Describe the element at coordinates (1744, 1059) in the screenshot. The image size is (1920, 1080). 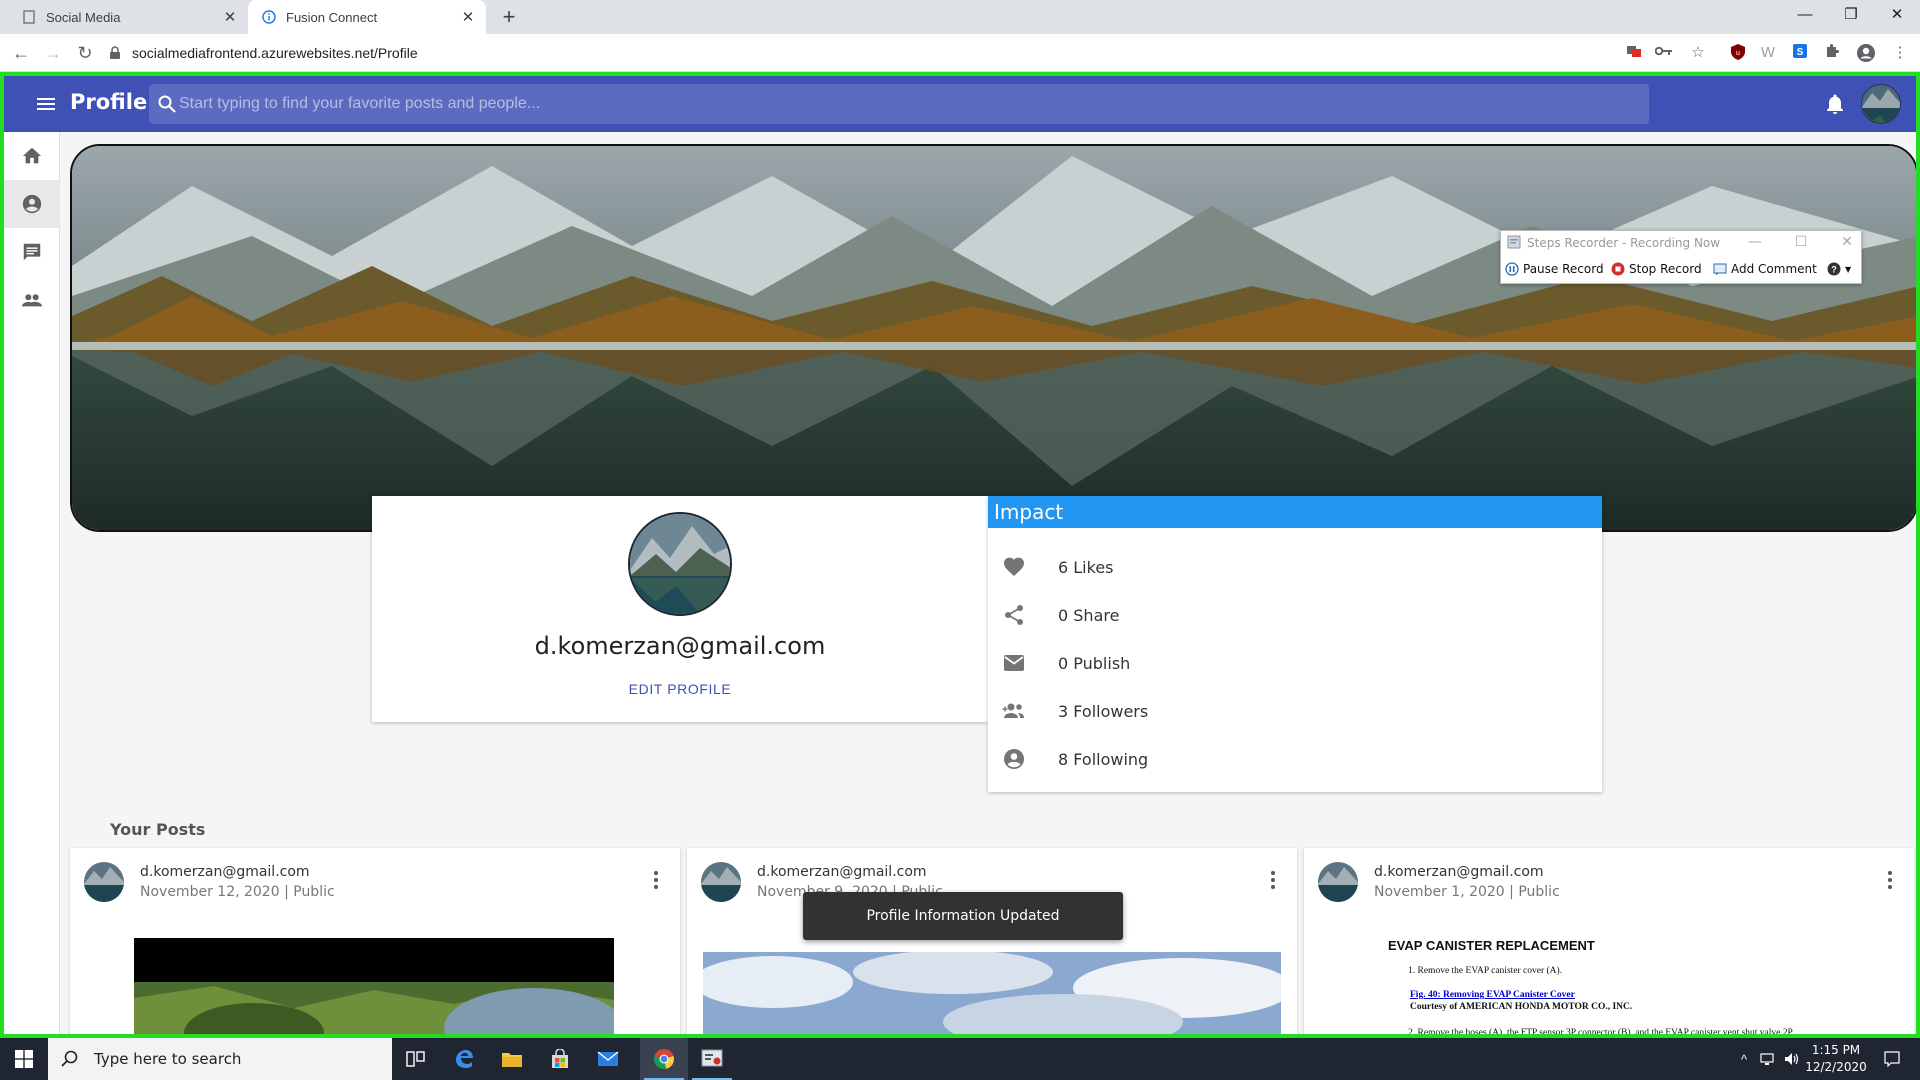
I see `tray-chevron-up-icon: ^` at that location.